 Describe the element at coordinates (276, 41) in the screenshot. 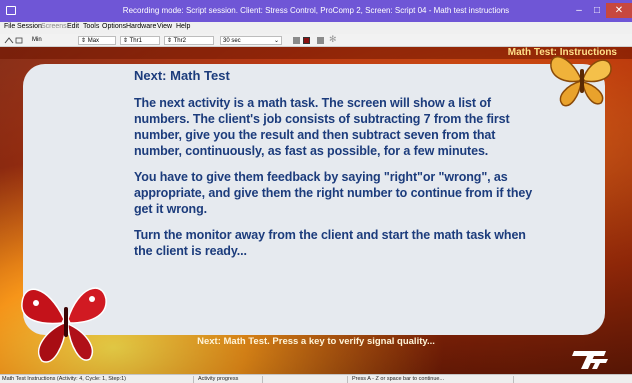

I see `chevron-down-icon: ⌄` at that location.